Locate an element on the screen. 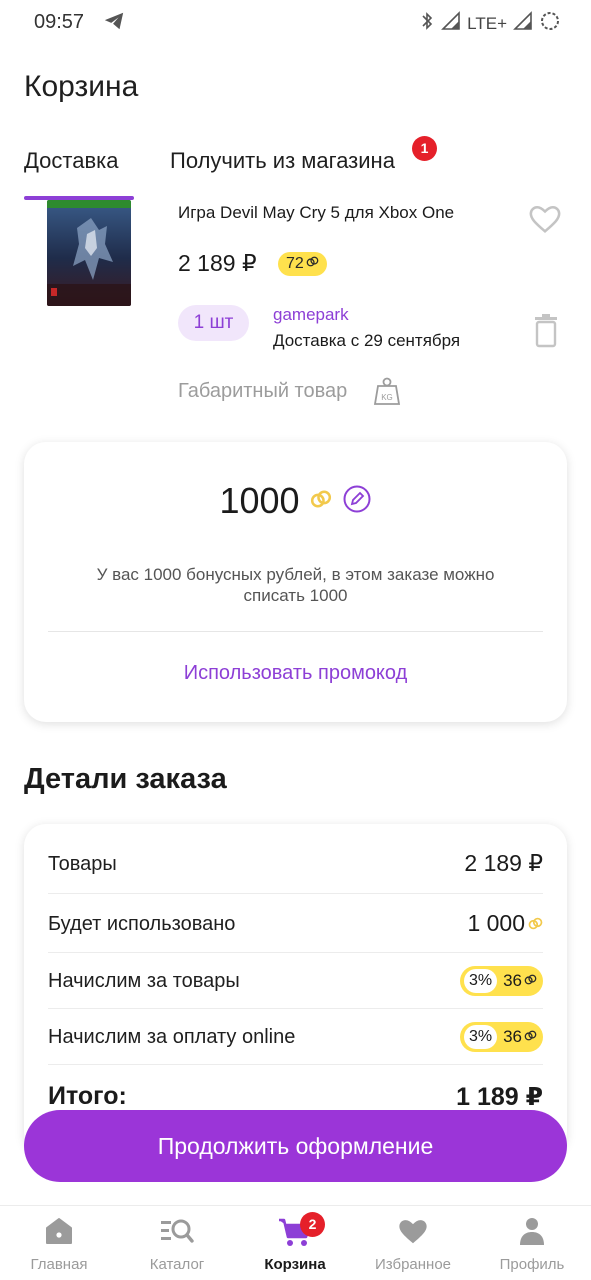 This screenshot has width=591, height=1280. cart-badge: 2 is located at coordinates (312, 1224).